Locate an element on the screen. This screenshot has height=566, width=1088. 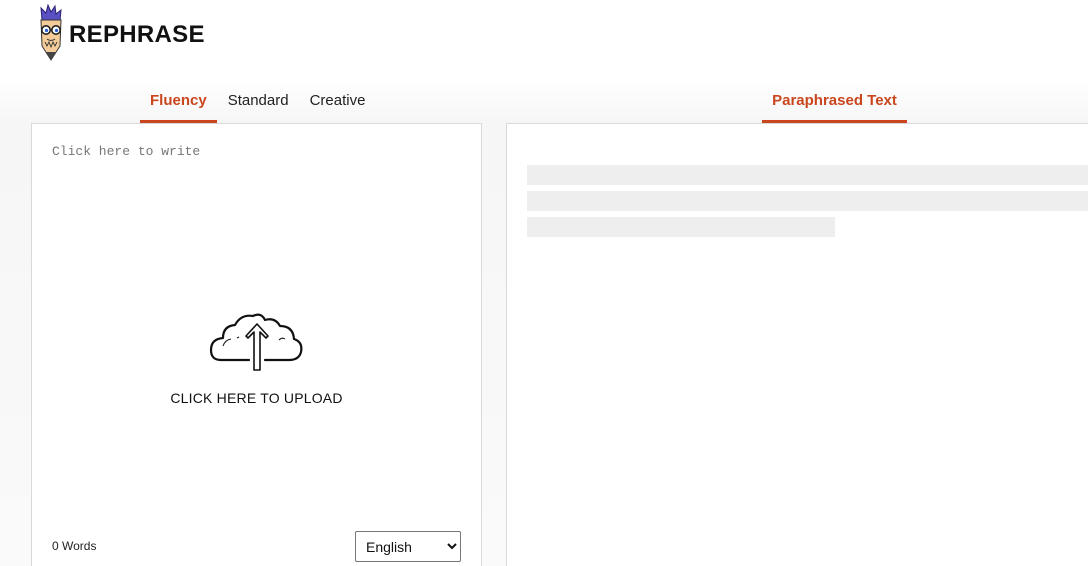
text-input is located at coordinates (257, 174).